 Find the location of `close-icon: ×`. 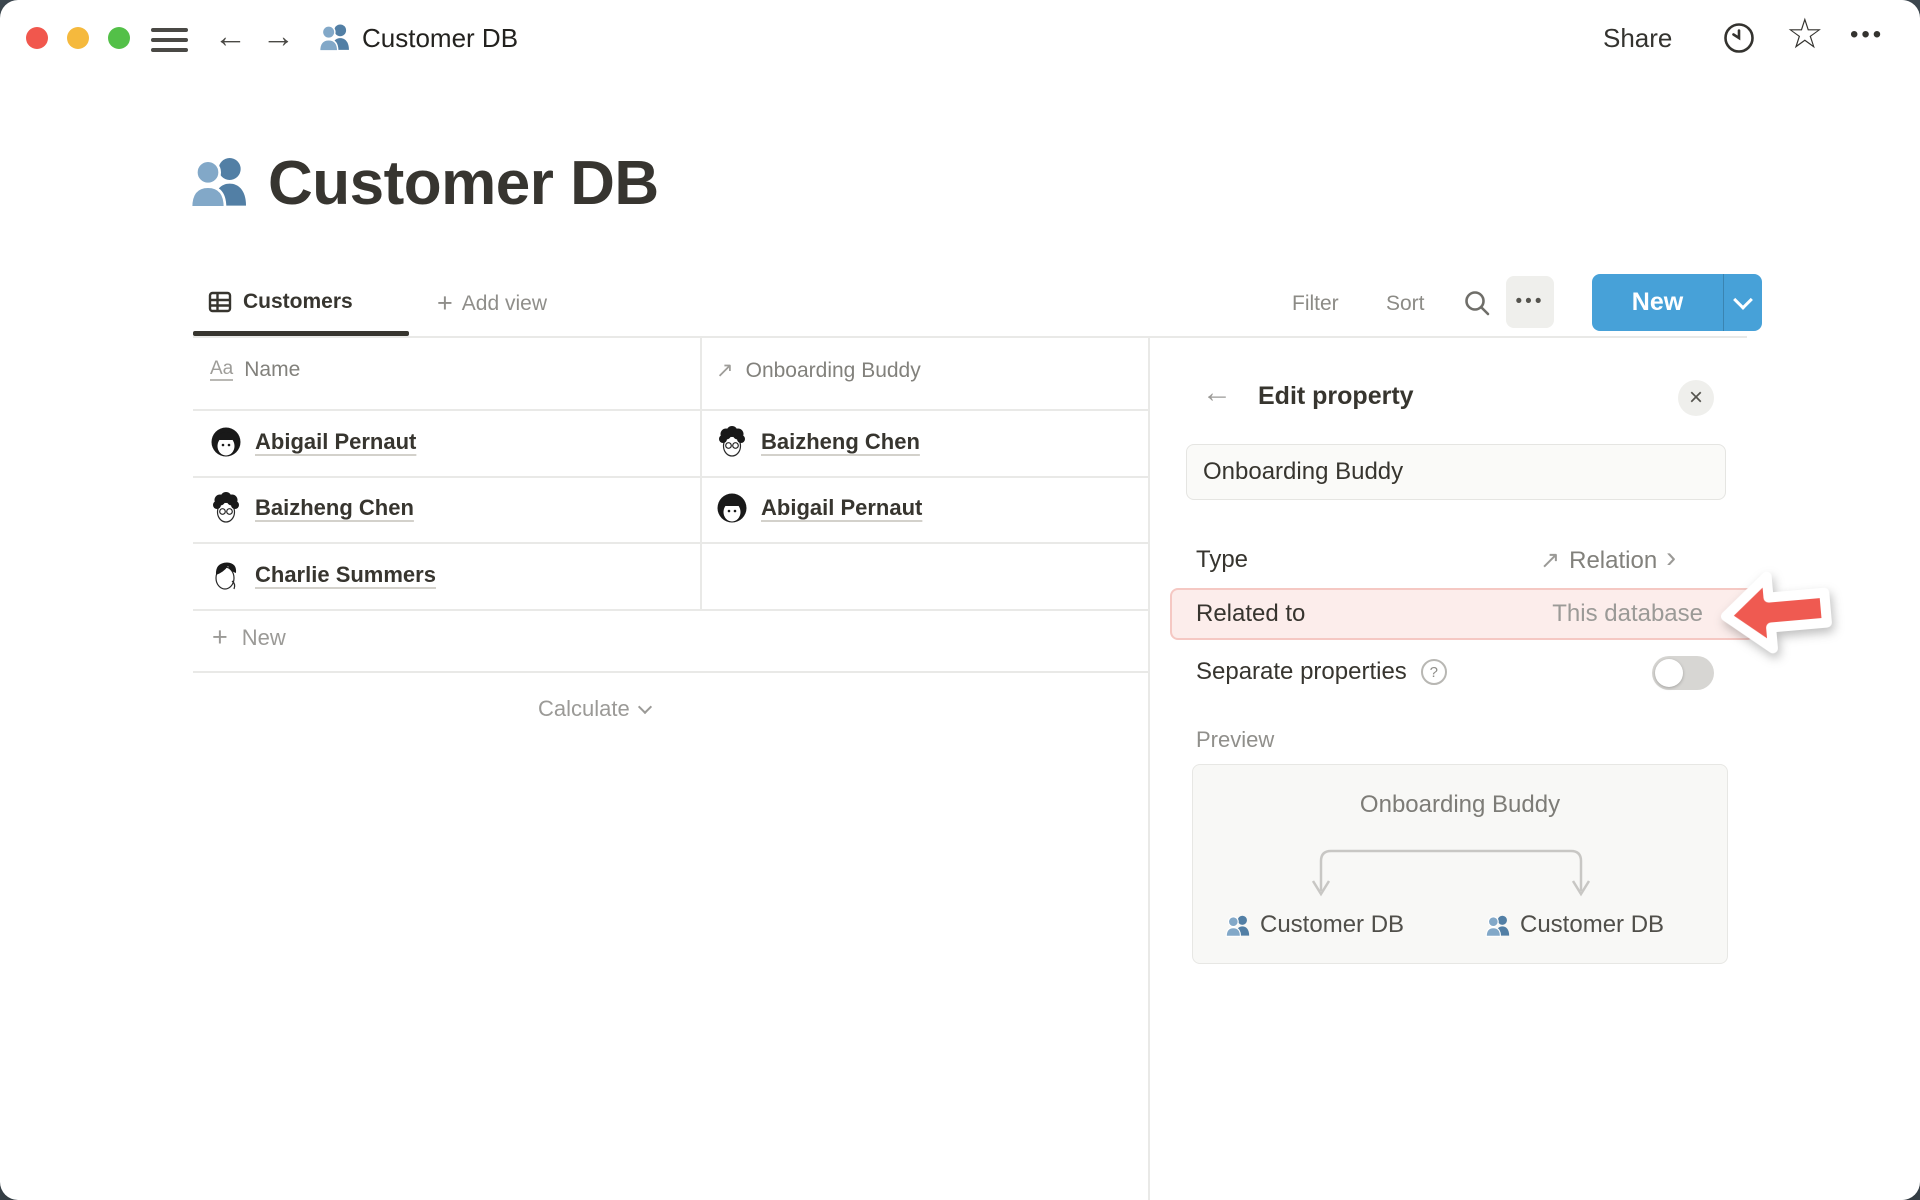

close-icon: × is located at coordinates (1696, 398).